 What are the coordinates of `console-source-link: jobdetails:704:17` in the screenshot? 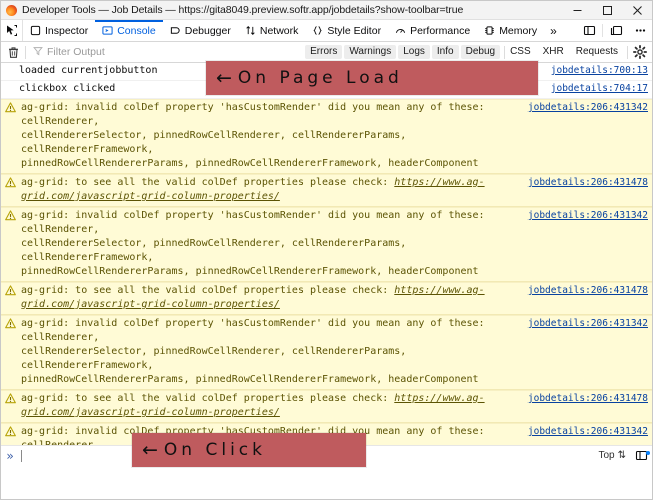 It's located at (601, 89).